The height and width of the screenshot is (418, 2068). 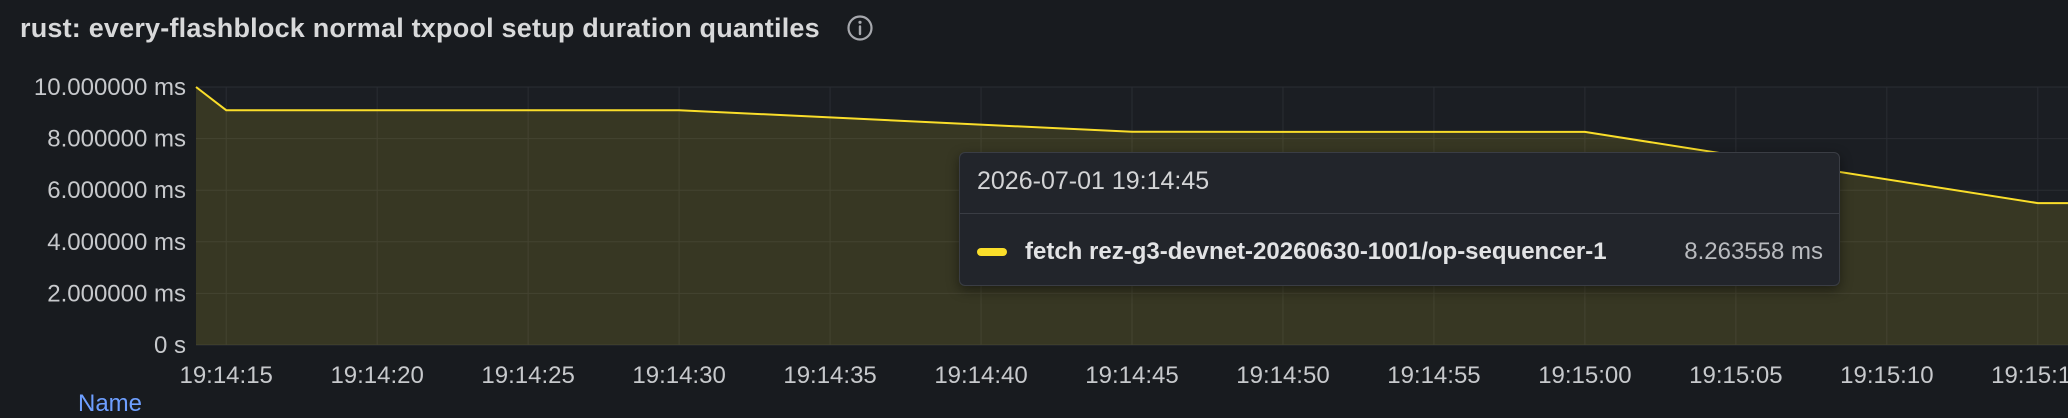 I want to click on tooltip-series-value: 8.263558 ms, so click(x=1753, y=251).